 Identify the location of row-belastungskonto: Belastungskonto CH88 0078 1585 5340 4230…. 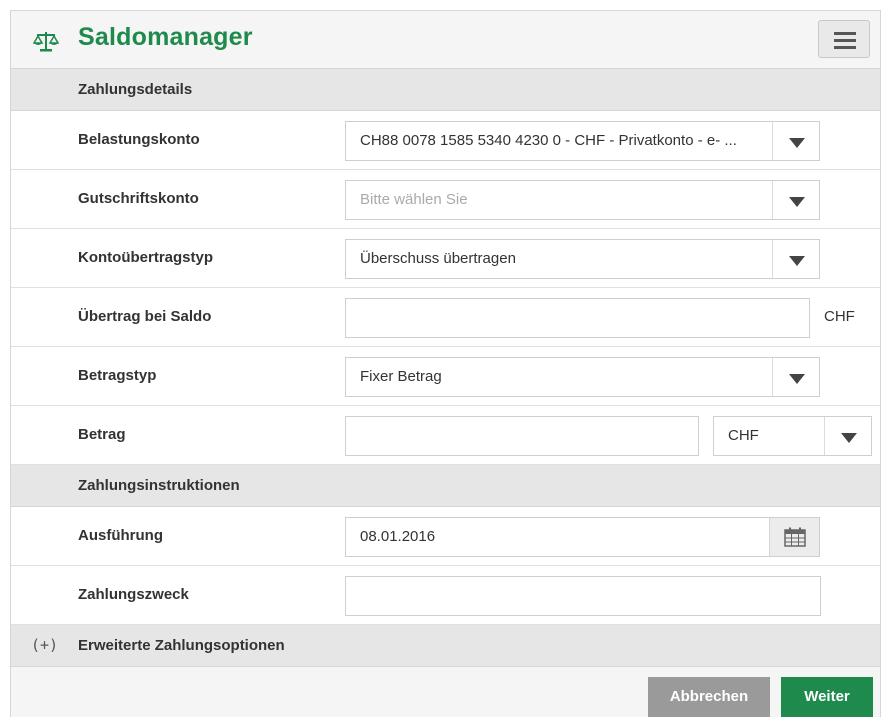
(445, 140).